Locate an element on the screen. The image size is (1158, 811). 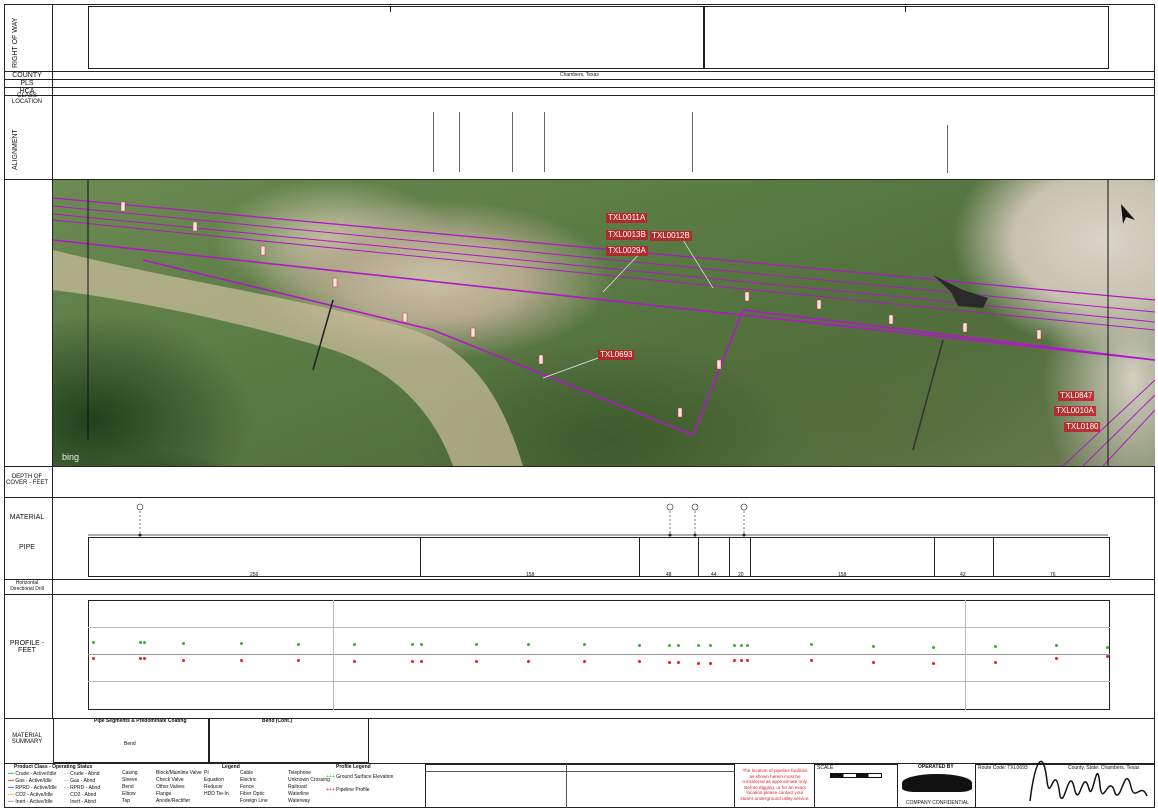
pipe-label-txl0010a: TXL0010A is located at coordinates (1075, 411).